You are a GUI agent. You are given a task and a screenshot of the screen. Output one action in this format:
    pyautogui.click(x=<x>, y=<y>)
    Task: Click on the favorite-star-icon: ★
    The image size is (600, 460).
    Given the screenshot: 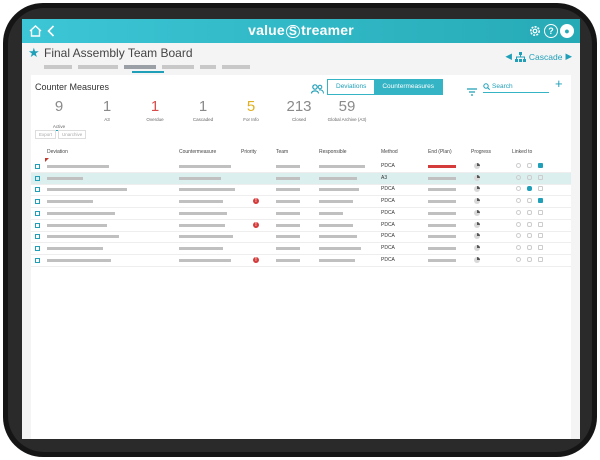 What is the action you would take?
    pyautogui.click(x=34, y=53)
    